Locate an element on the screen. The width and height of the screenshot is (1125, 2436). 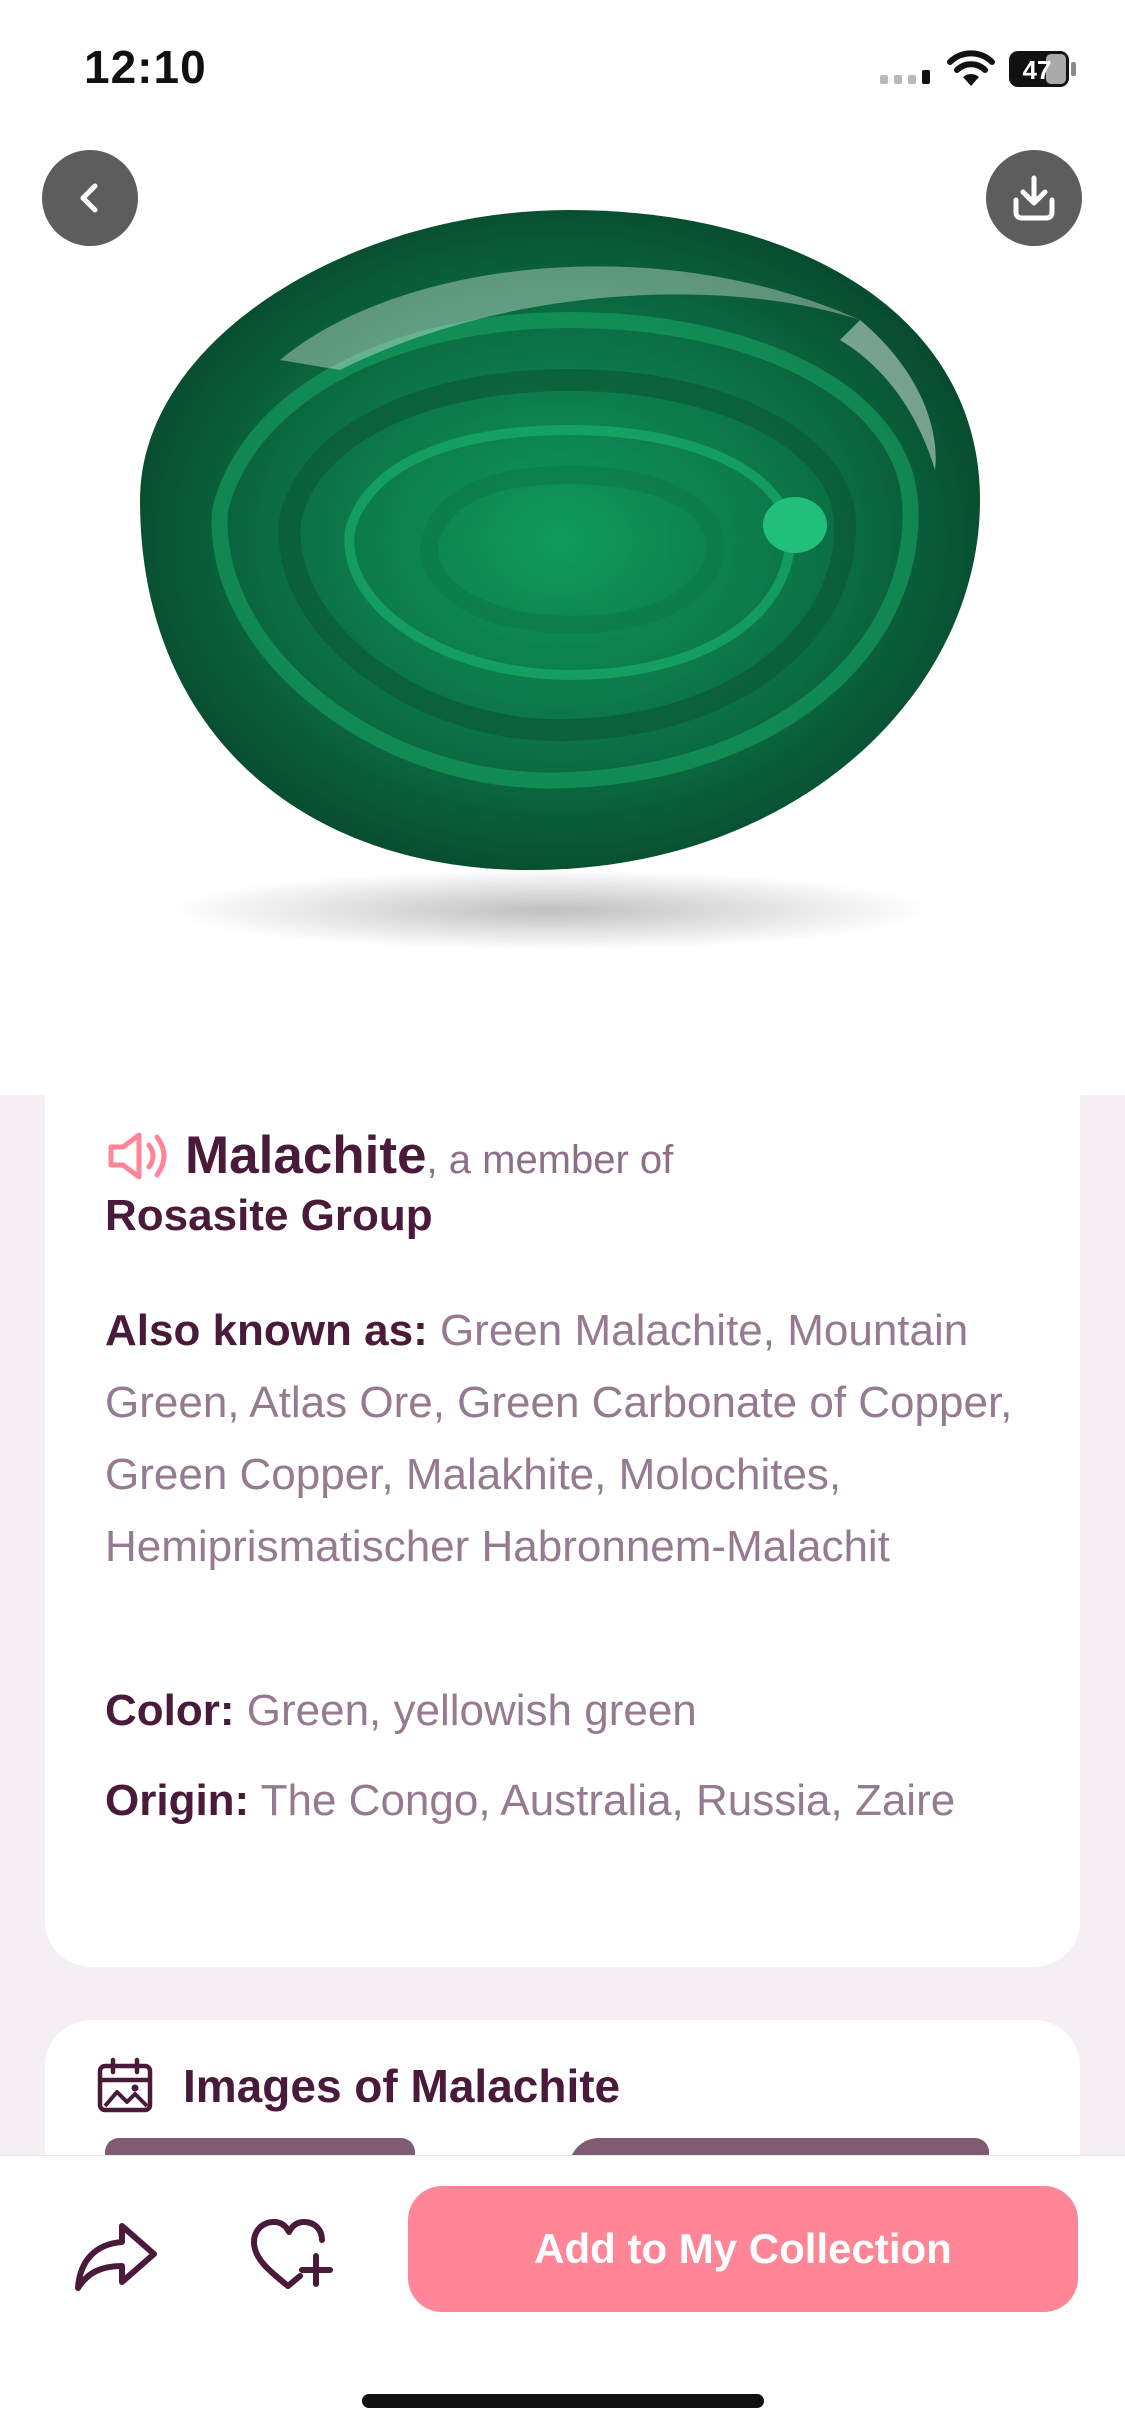
images-header: Images of Malachite is located at coordinates (357, 2086).